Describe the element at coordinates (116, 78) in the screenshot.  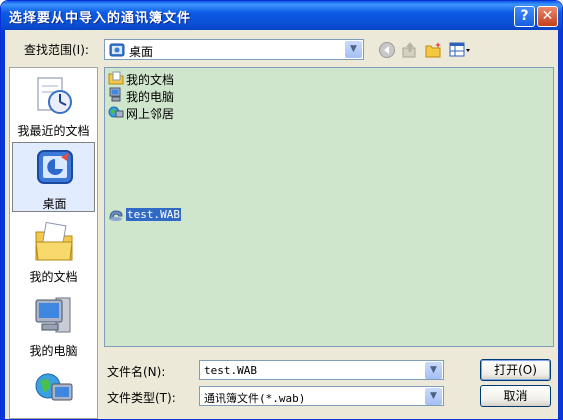
I see `folder-icon` at that location.